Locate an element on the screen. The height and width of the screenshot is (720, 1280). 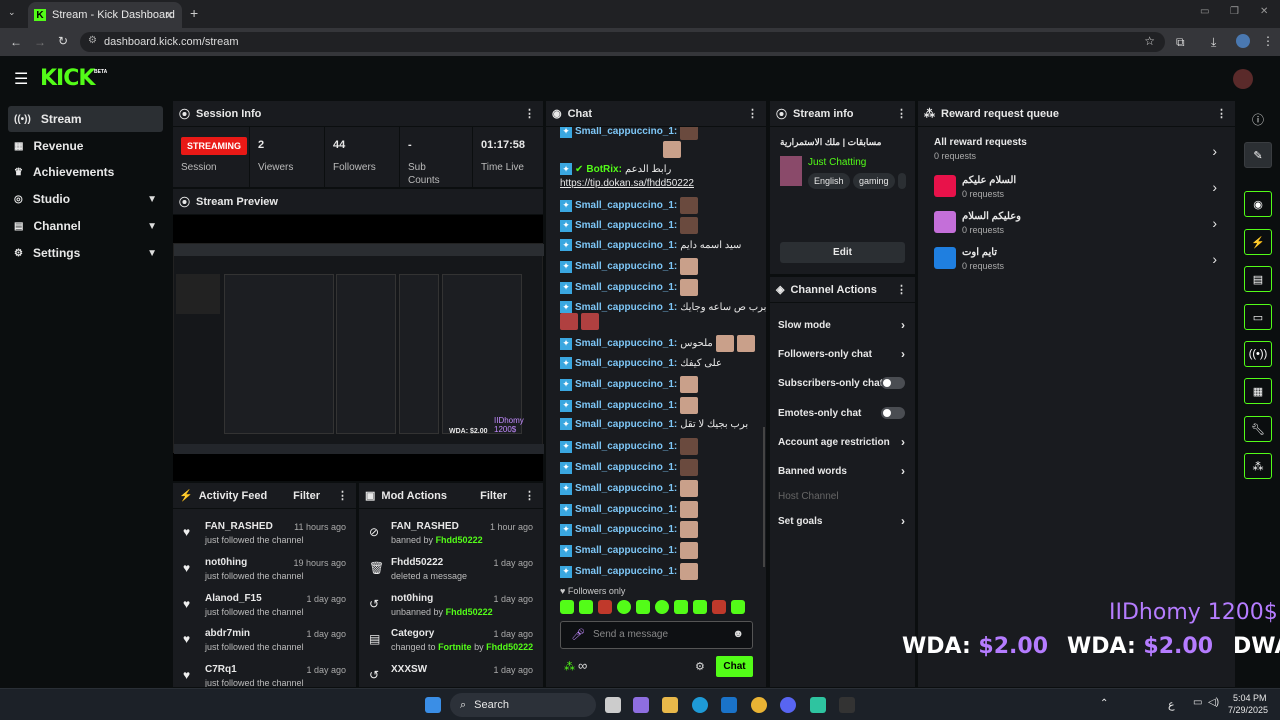
panel-header: ⦿ Session Info ⋮ is located at coordinates (358, 114).